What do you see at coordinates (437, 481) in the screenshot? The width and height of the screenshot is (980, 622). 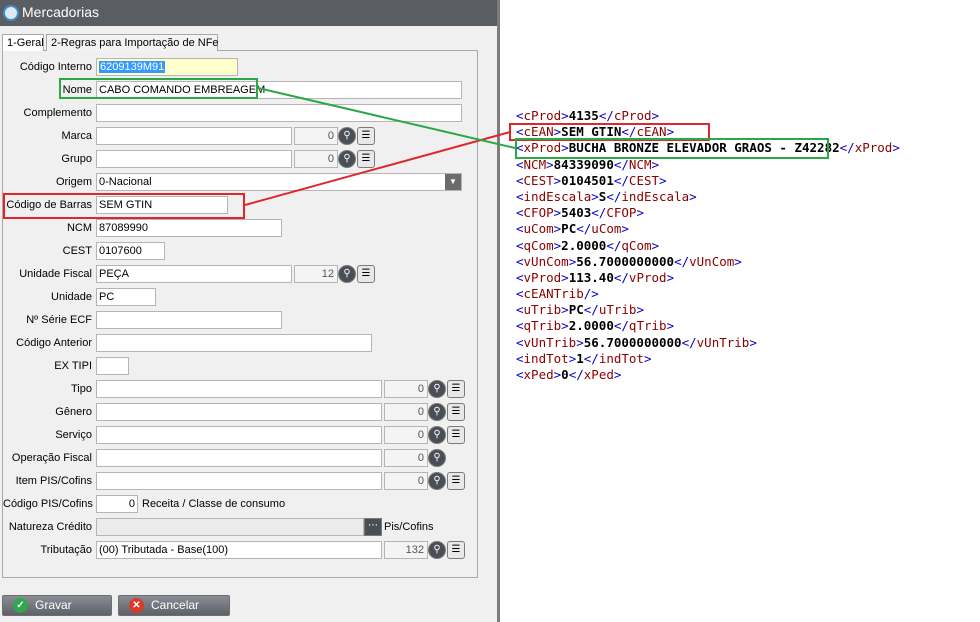 I see `item-pis-cofins-lookup-magnifier-icon: ⚲` at bounding box center [437, 481].